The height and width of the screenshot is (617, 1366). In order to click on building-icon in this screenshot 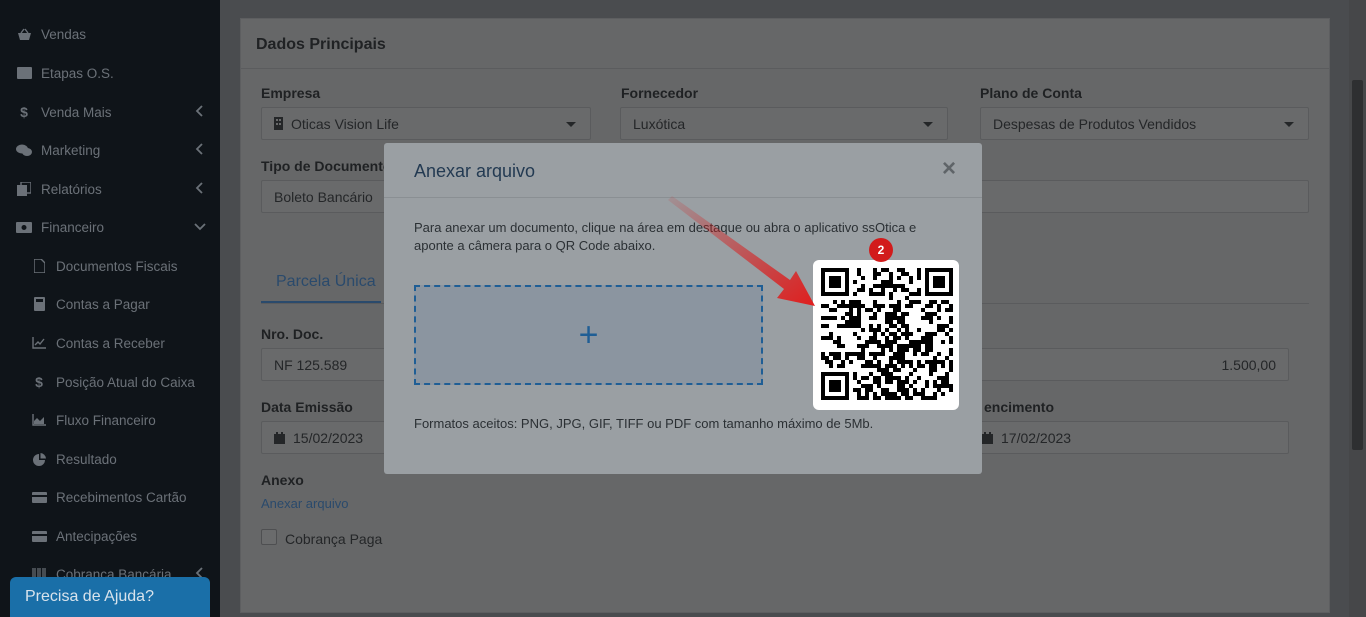, I will do `click(278, 123)`.